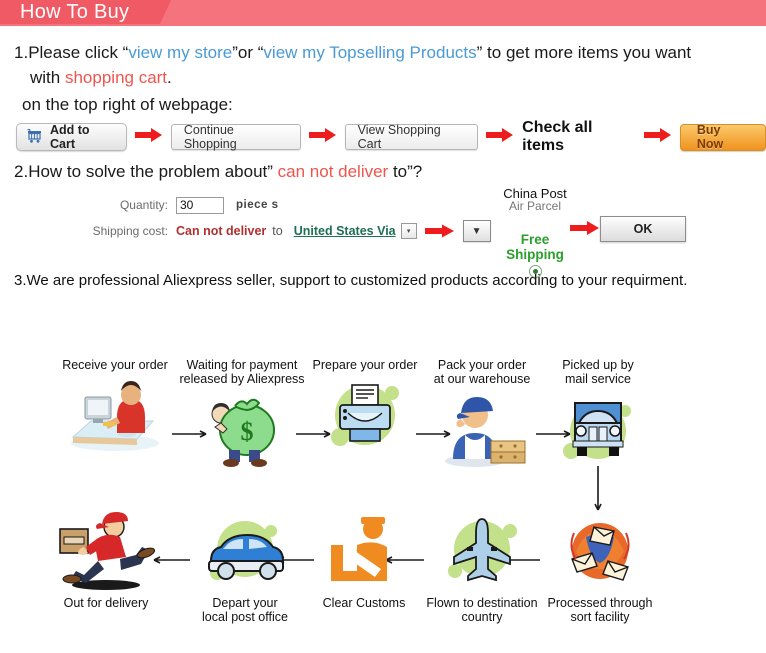  I want to click on step-1-text-b: ”or “, so click(248, 52).